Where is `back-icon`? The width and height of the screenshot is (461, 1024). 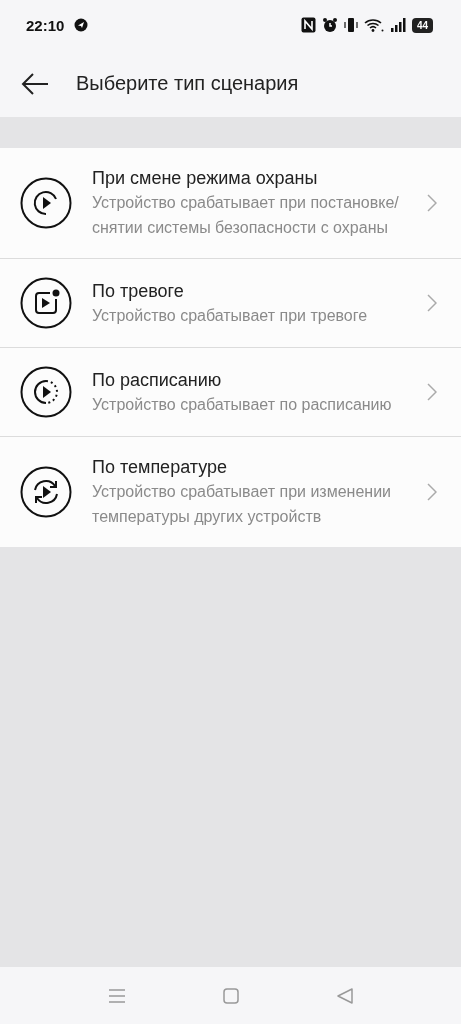 back-icon is located at coordinates (35, 83).